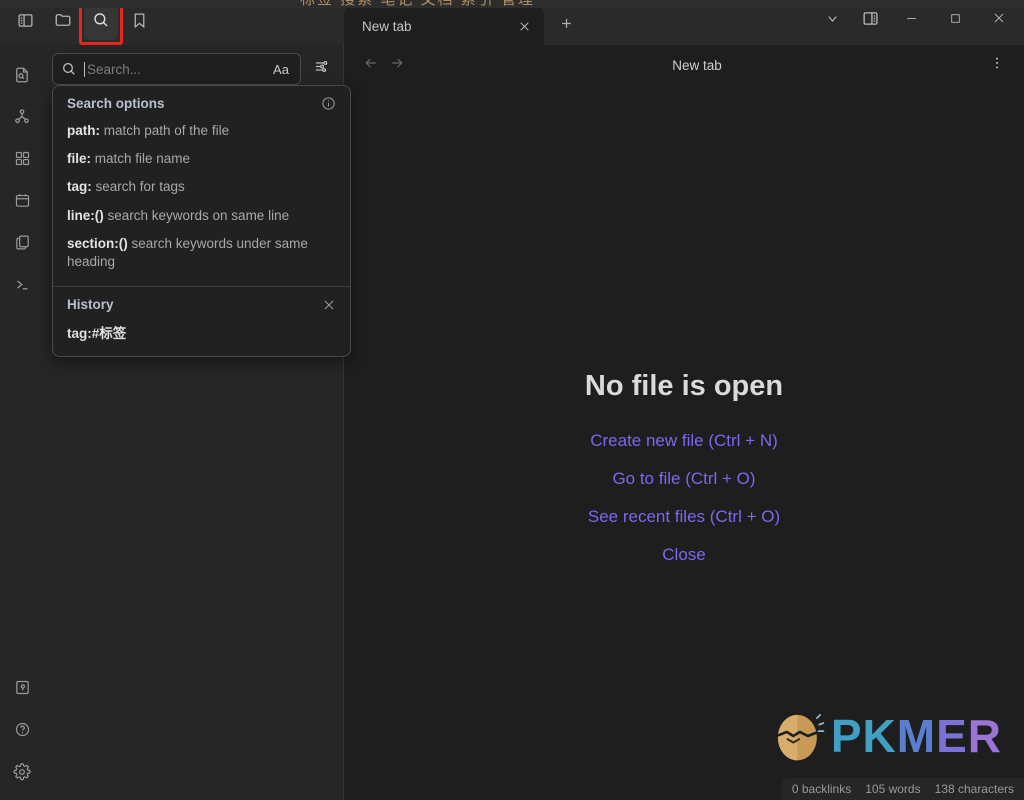 This screenshot has height=800, width=1024. Describe the element at coordinates (116, 103) in the screenshot. I see `search-options-title: Search options` at that location.